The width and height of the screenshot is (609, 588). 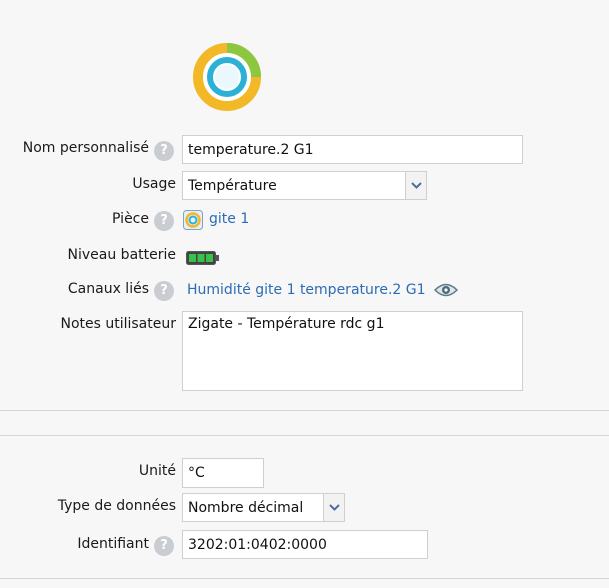 I want to click on data-type-select: Nombre décimal, so click(x=263, y=507).